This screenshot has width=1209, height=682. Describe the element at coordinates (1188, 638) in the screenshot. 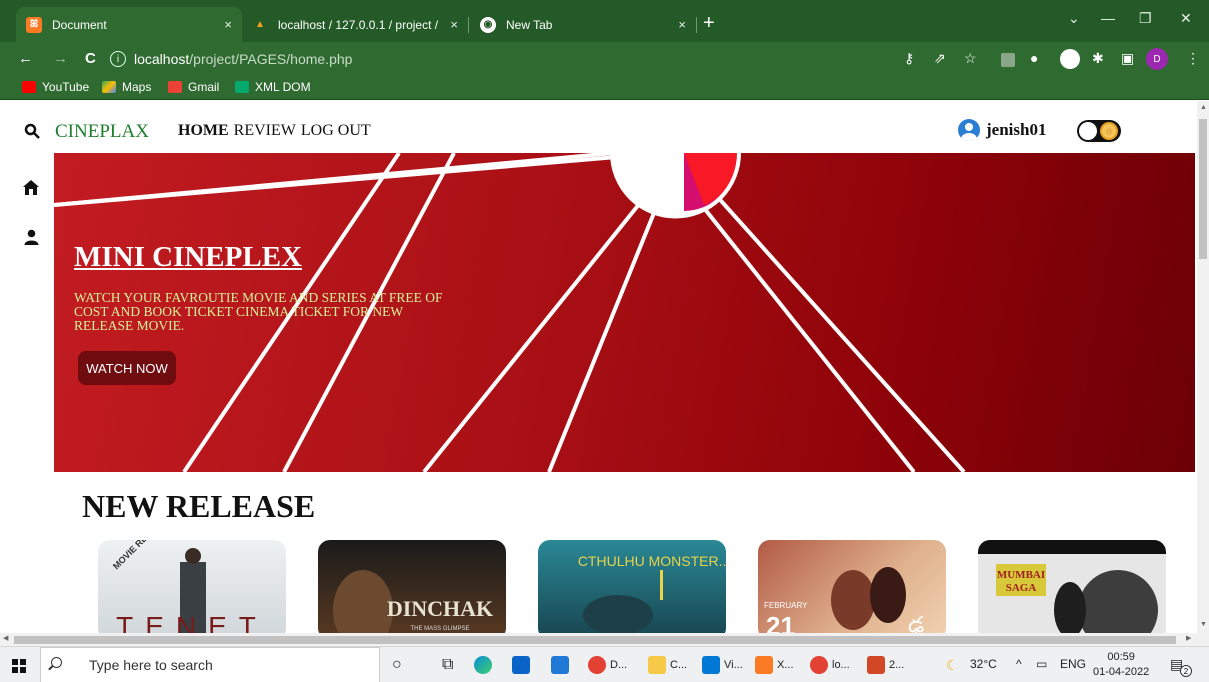

I see `scroll-right-icon: ▶` at that location.